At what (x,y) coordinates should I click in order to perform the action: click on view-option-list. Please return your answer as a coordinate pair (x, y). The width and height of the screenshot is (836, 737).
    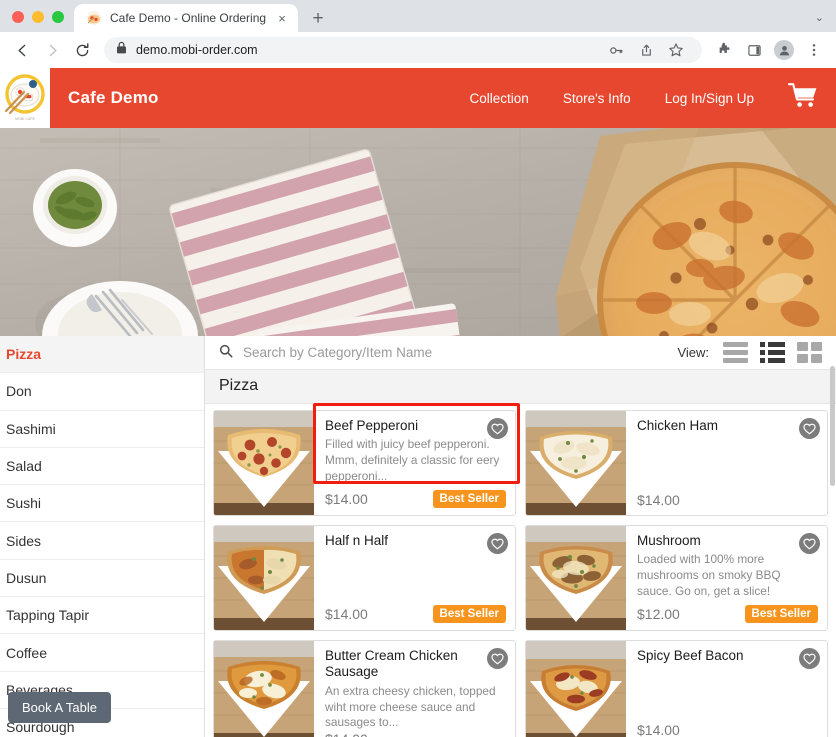
    Looking at the image, I should click on (735, 352).